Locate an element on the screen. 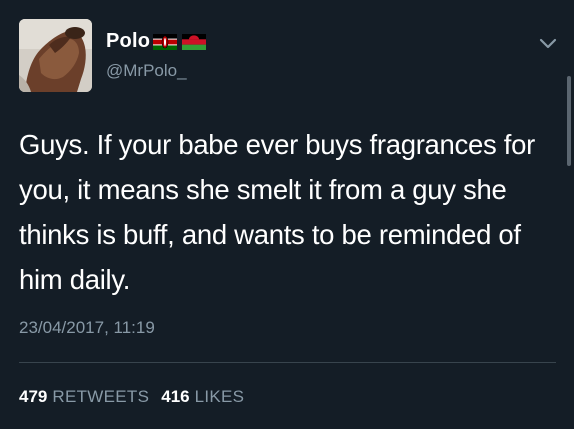 This screenshot has height=429, width=574. avatar-photo is located at coordinates (55, 55).